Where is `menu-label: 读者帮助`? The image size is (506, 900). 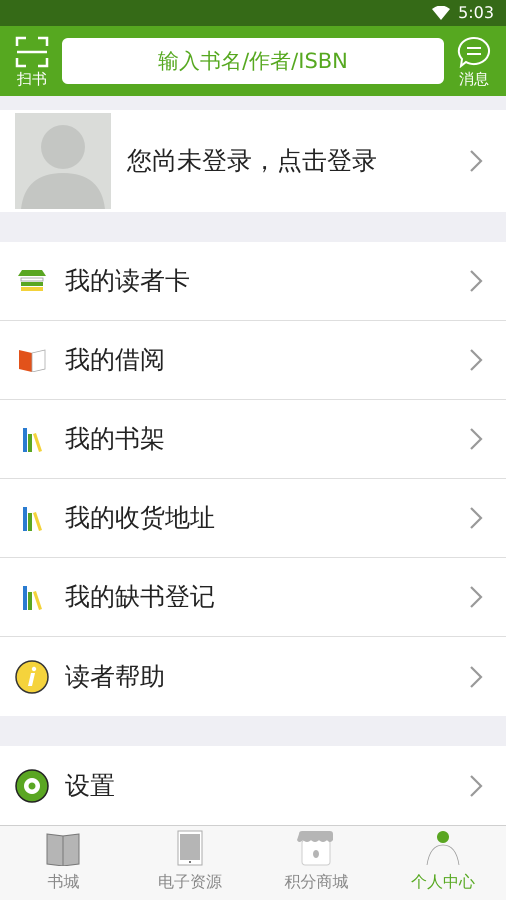 menu-label: 读者帮助 is located at coordinates (115, 676).